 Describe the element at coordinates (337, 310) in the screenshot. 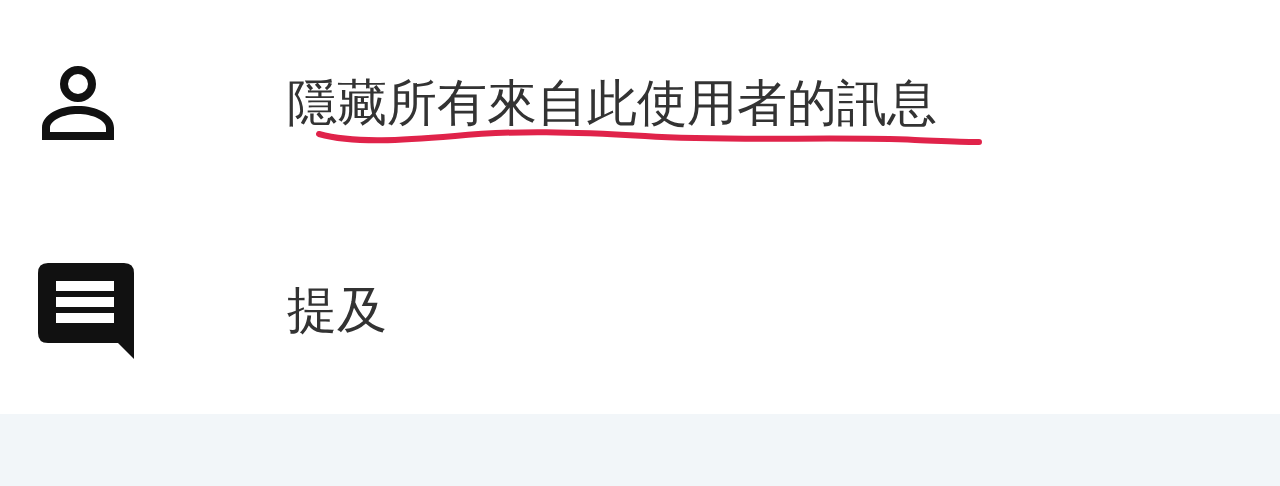

I see `menu-item-label: 提及` at that location.